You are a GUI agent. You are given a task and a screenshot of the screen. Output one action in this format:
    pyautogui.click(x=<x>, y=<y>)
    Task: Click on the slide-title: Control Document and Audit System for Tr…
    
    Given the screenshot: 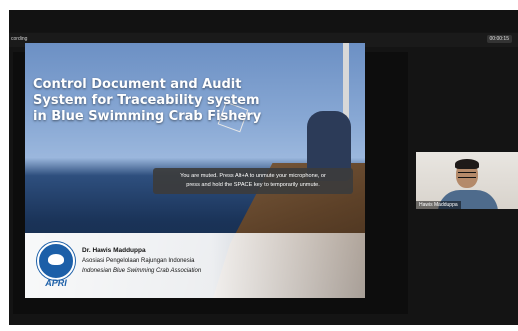 What is the action you would take?
    pyautogui.click(x=147, y=100)
    